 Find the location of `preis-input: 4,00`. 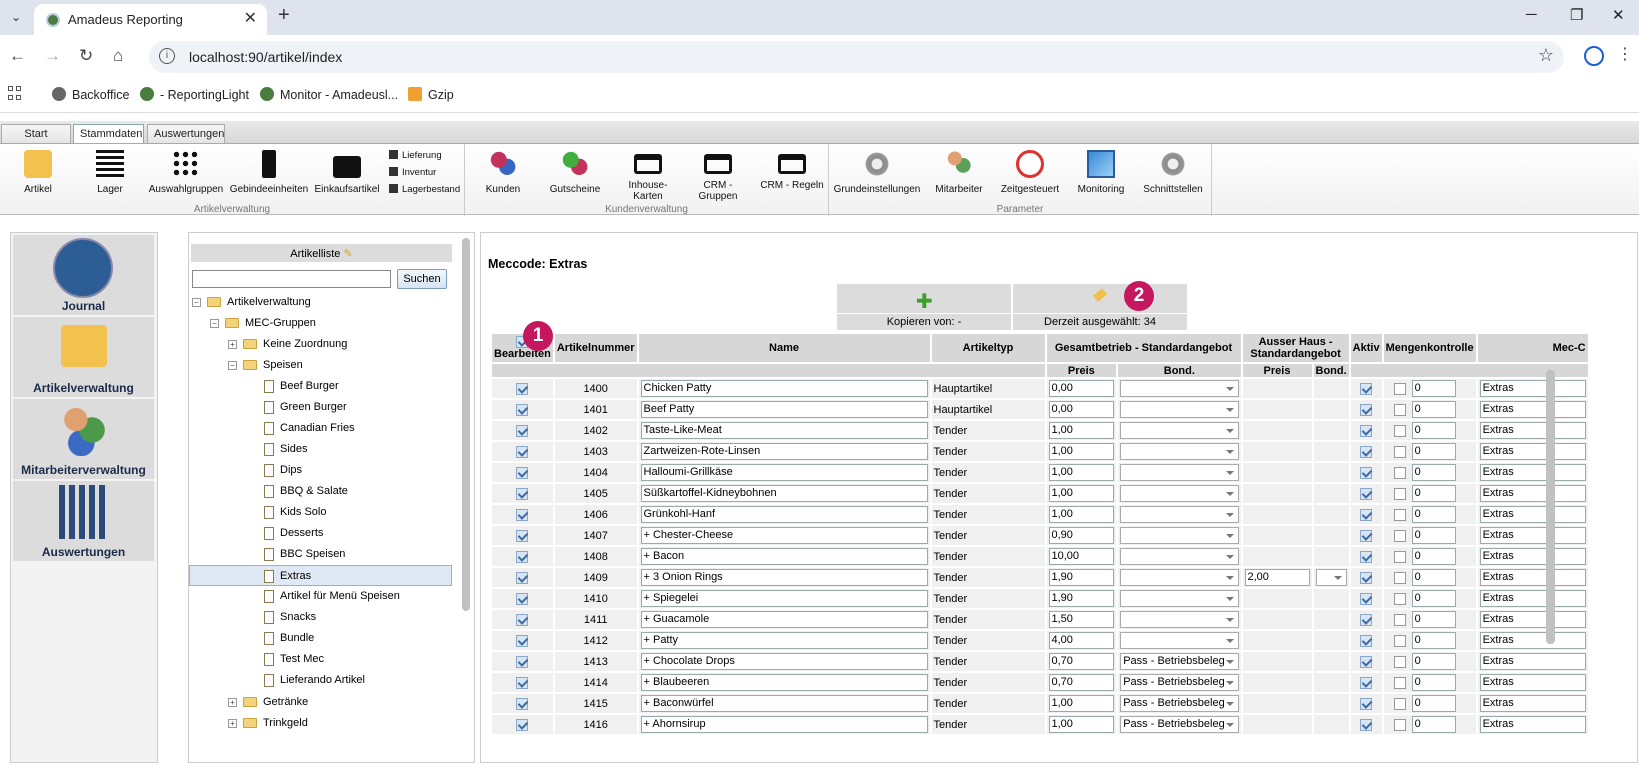

preis-input: 4,00 is located at coordinates (1081, 640).